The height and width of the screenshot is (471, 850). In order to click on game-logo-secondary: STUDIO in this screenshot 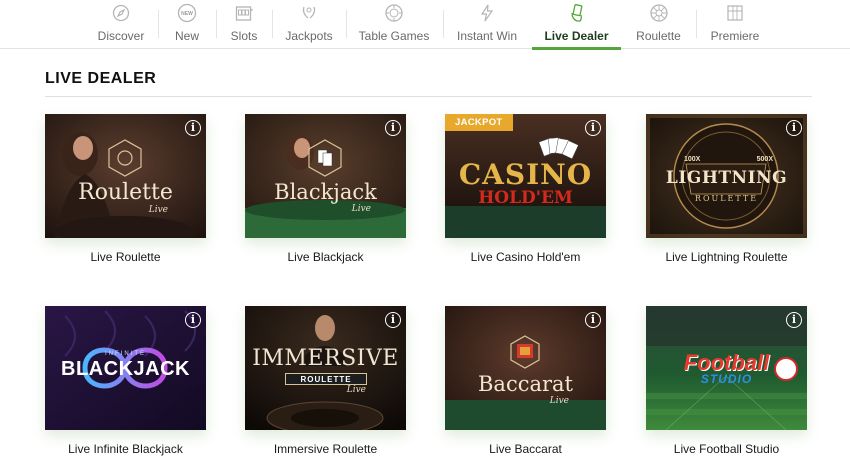, I will do `click(726, 379)`.